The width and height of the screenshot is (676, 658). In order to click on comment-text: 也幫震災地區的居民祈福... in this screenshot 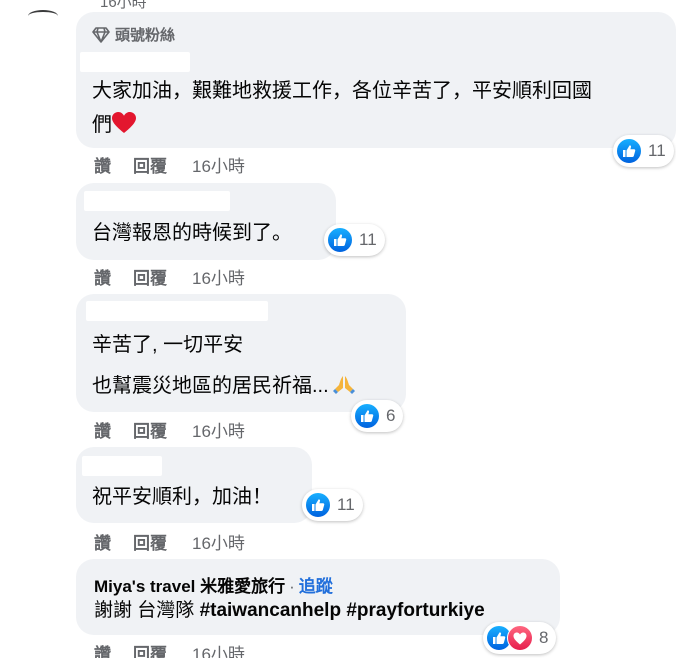, I will do `click(223, 387)`.